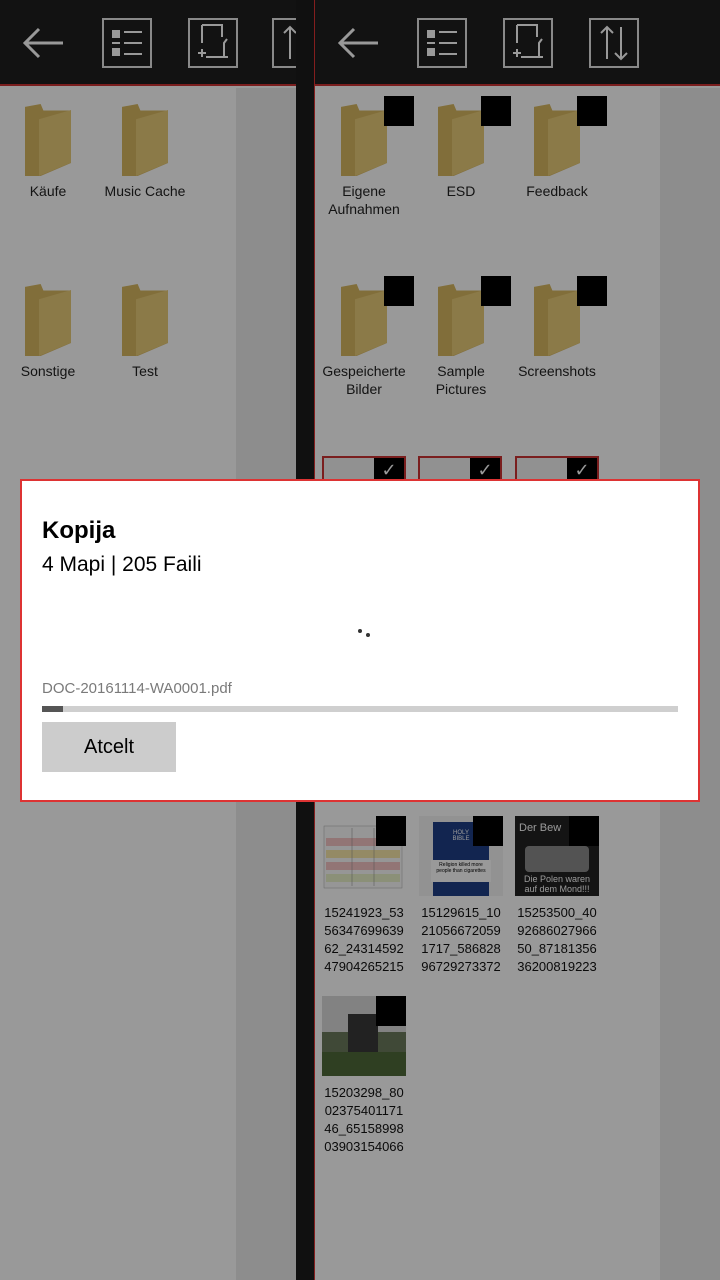  Describe the element at coordinates (122, 564) in the screenshot. I see `dialog-subtitle: 4 Mapi | 205 Faili` at that location.